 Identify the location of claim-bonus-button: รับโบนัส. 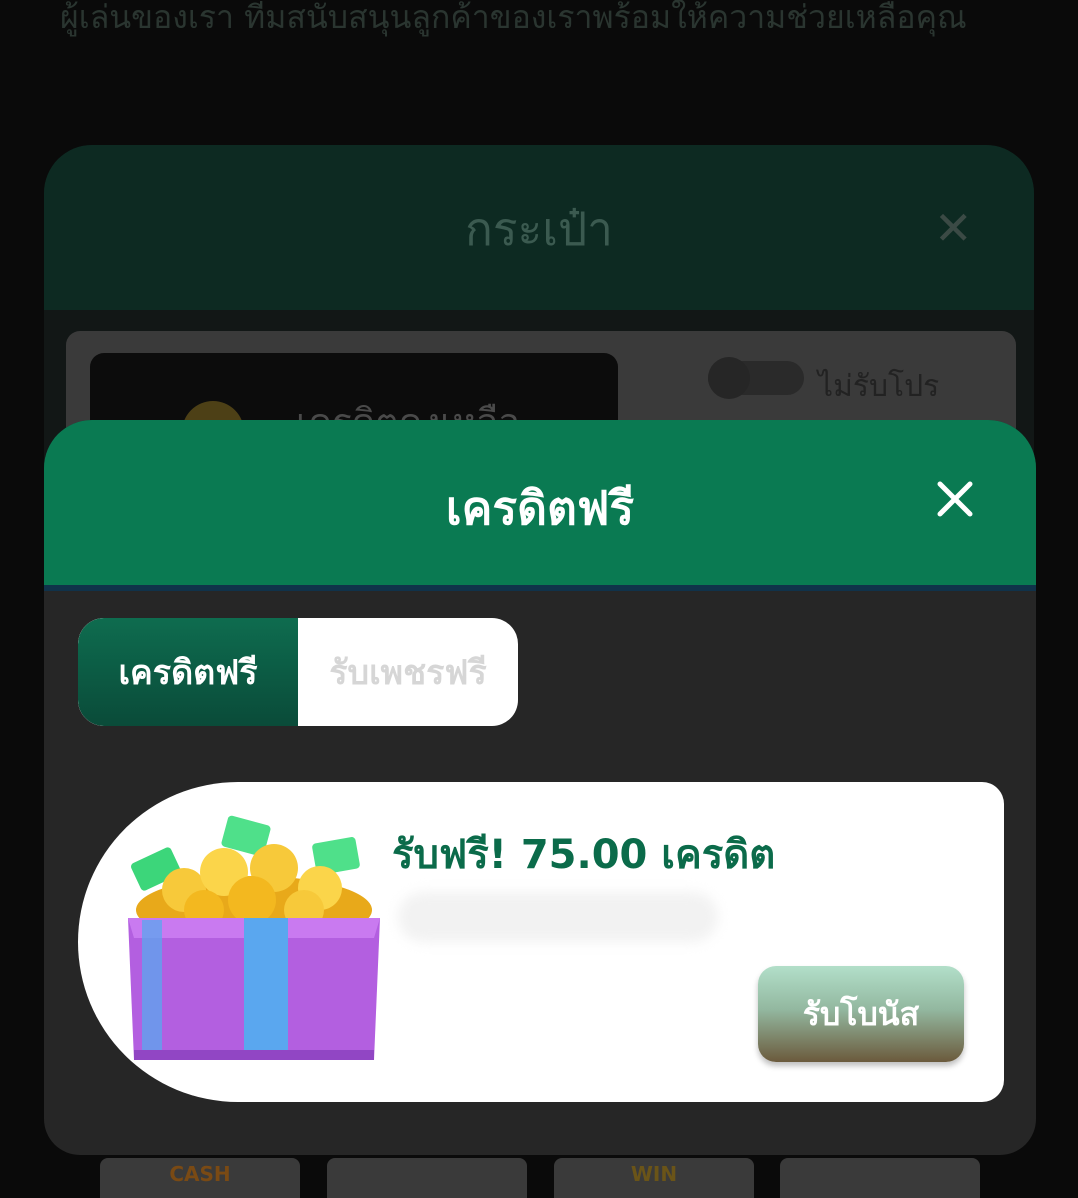
(861, 1014).